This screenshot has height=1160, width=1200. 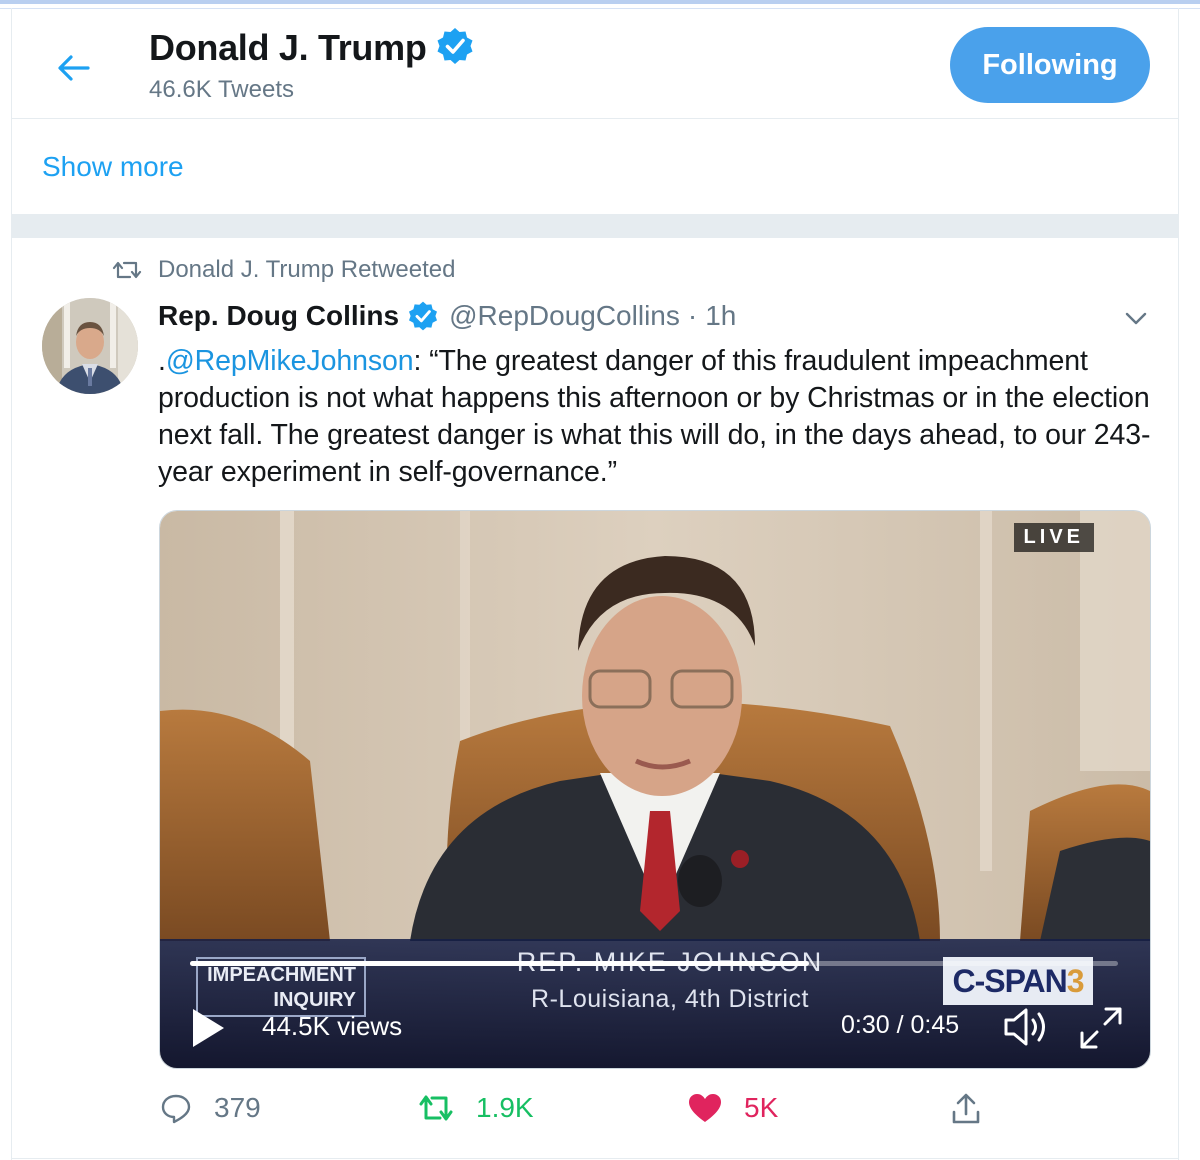 I want to click on avatar-photo, so click(x=90, y=346).